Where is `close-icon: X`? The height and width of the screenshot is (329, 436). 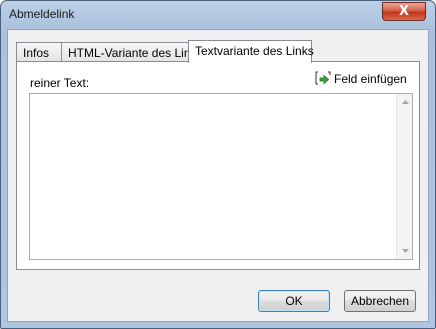
close-icon: X is located at coordinates (404, 11).